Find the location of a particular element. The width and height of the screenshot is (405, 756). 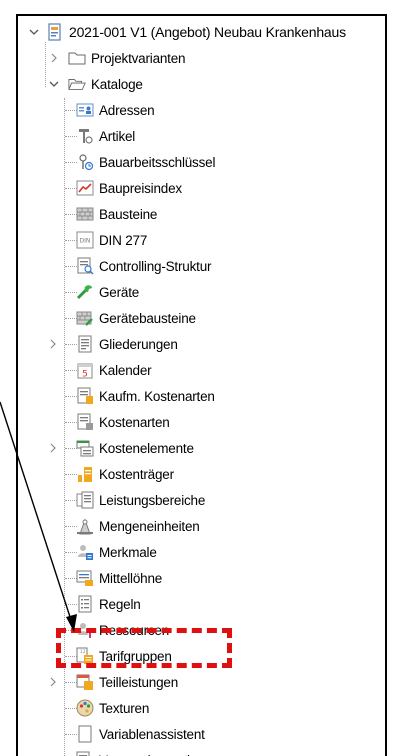

tree-item-label: Teilleistungen is located at coordinates (139, 682).